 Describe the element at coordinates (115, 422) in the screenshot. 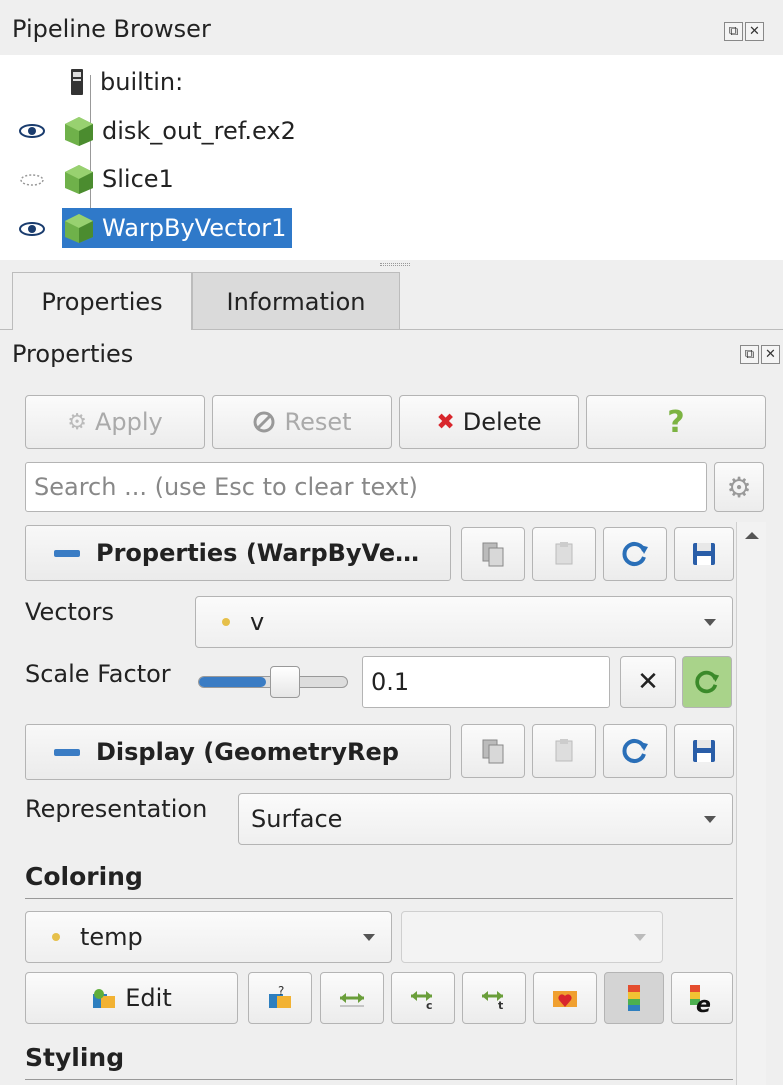

I see `apply-button: ⚙ Apply` at that location.